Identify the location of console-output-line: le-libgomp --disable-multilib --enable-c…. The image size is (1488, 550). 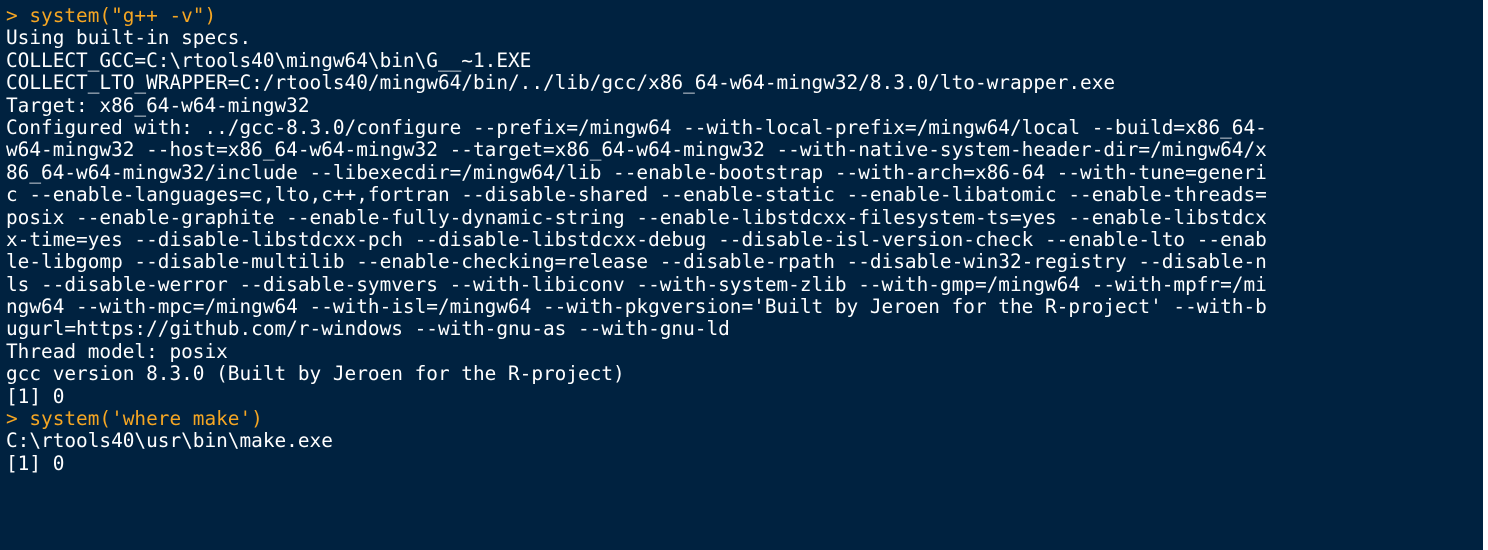
(636, 262).